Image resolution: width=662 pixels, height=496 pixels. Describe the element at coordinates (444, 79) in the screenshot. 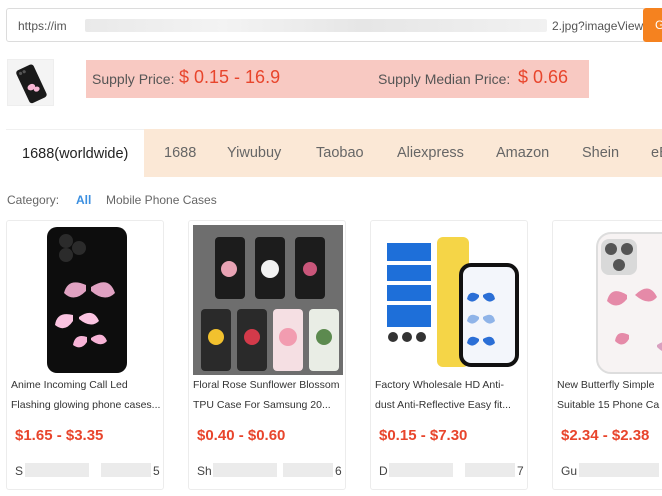

I see `median-price-label: Supply Median Price:` at that location.